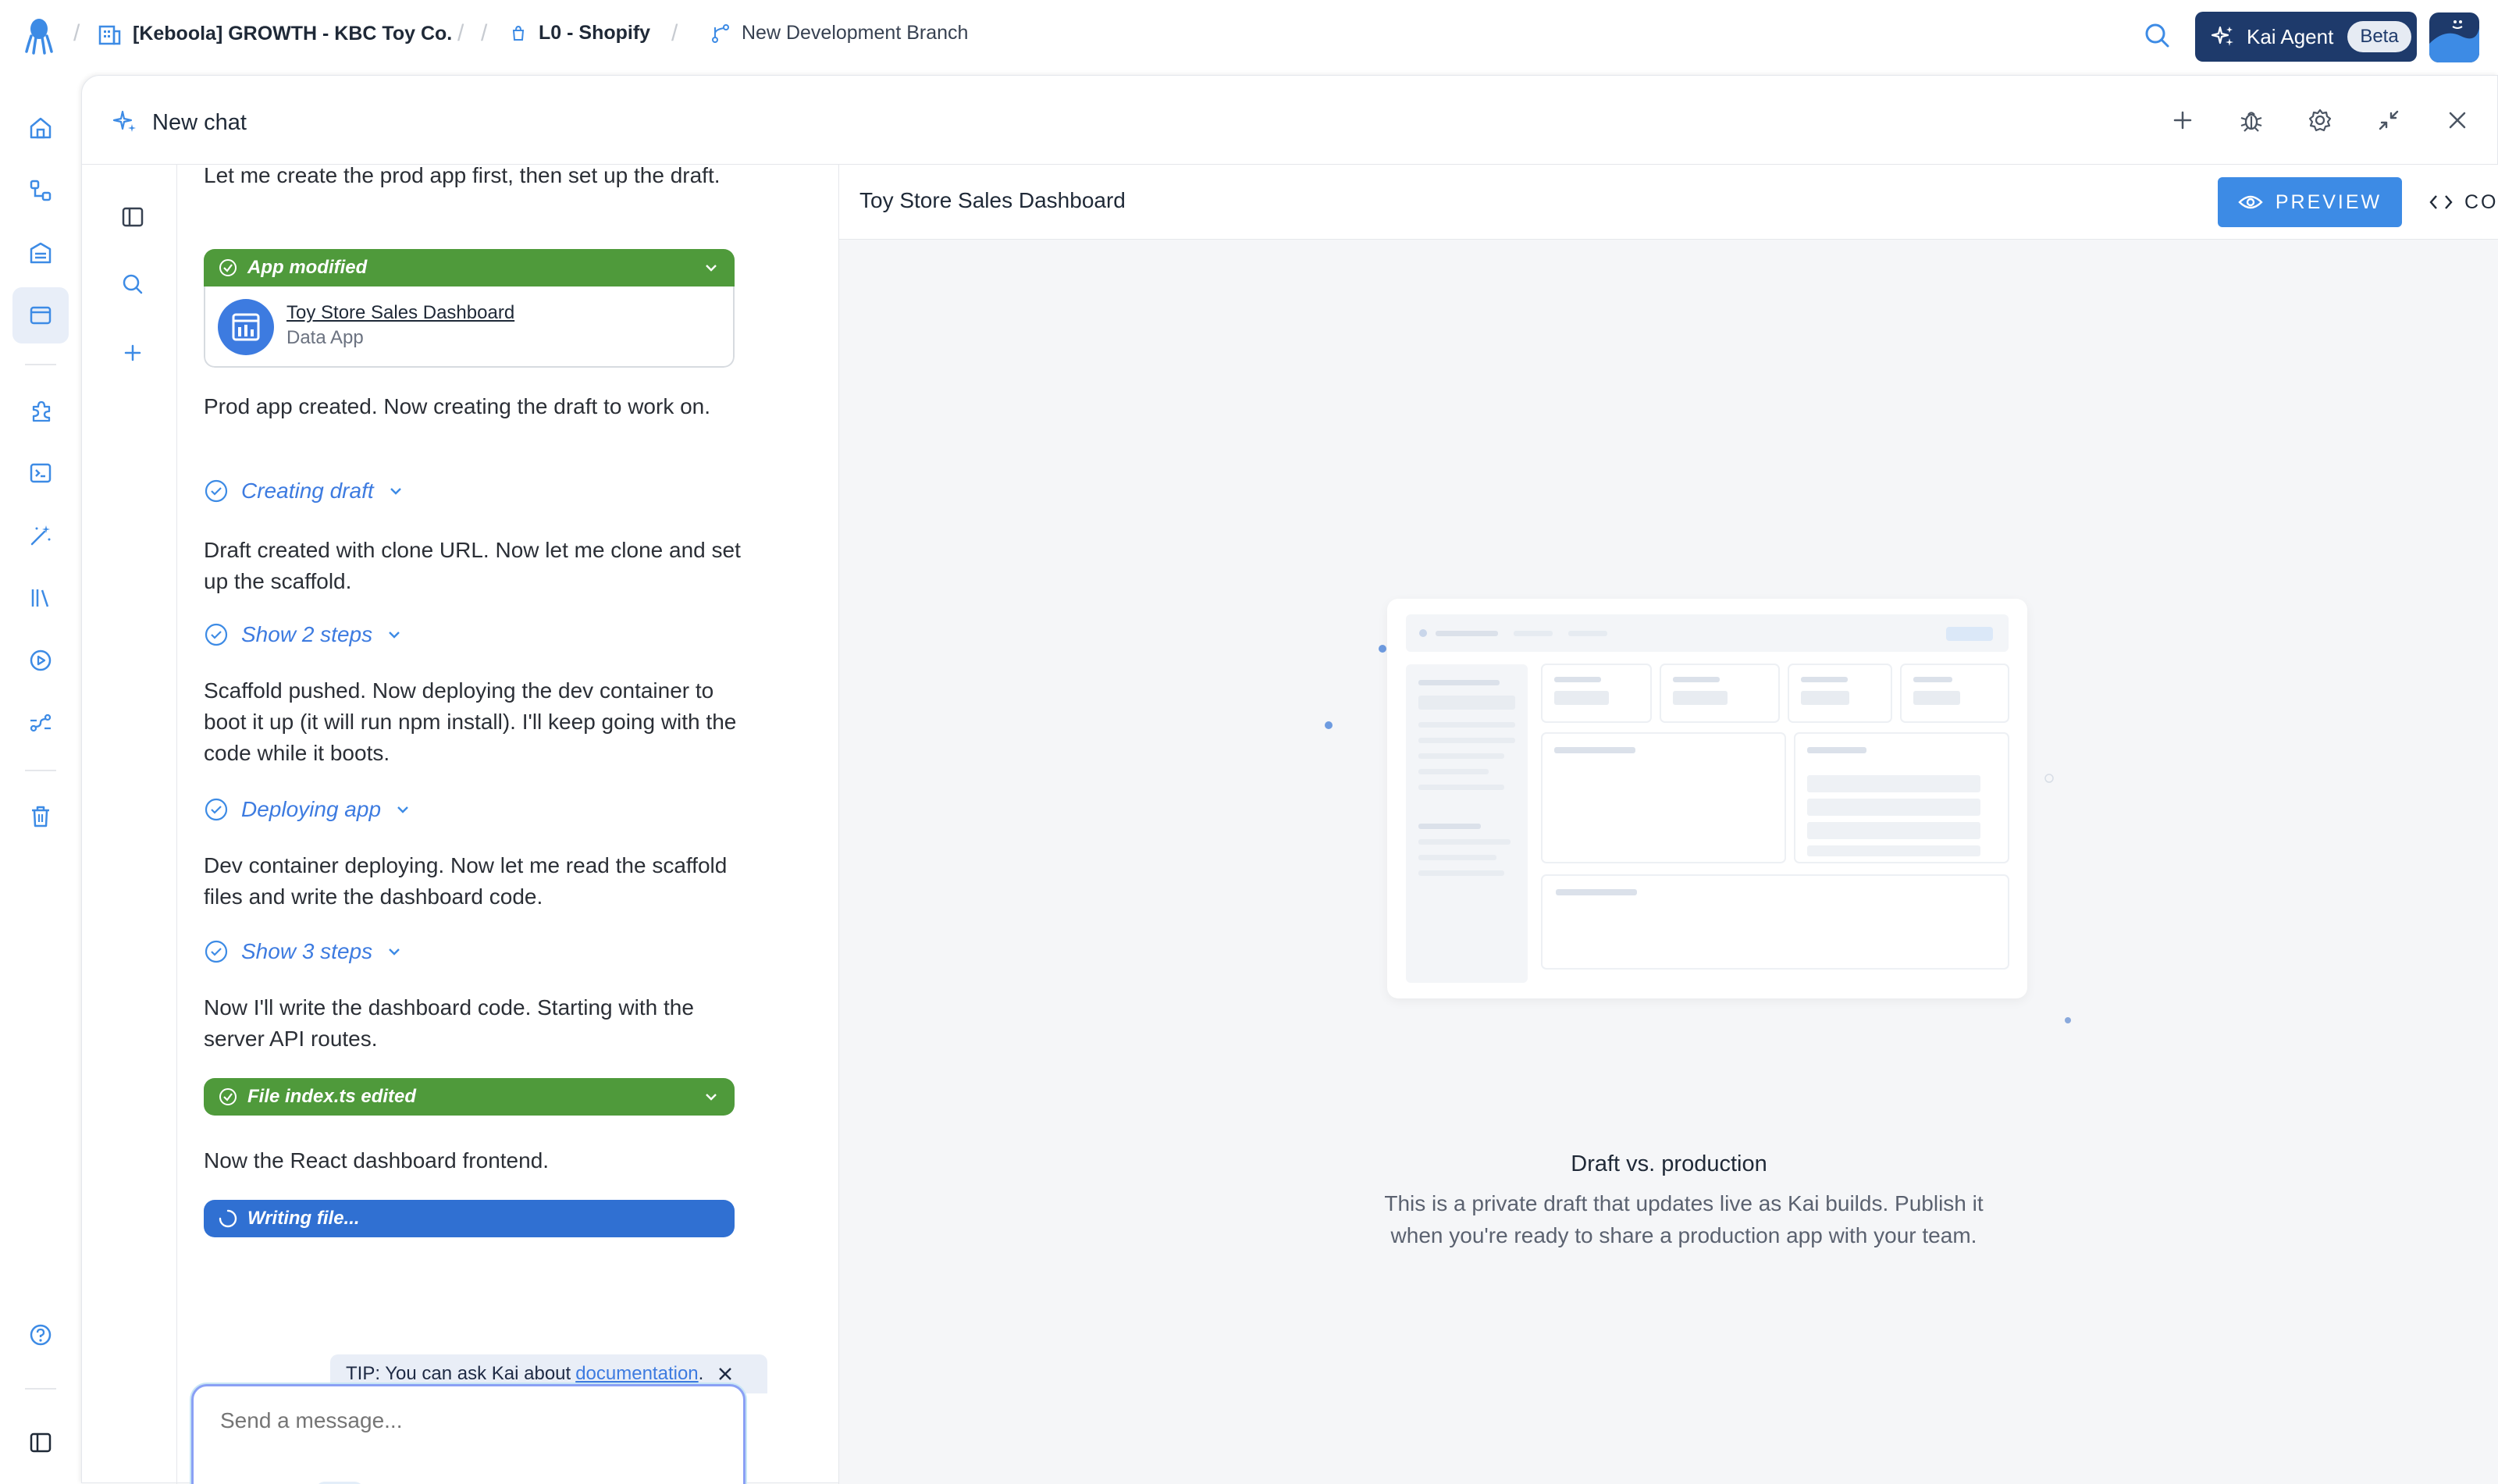  Describe the element at coordinates (325, 337) in the screenshot. I see `app-type-label: Data App` at that location.